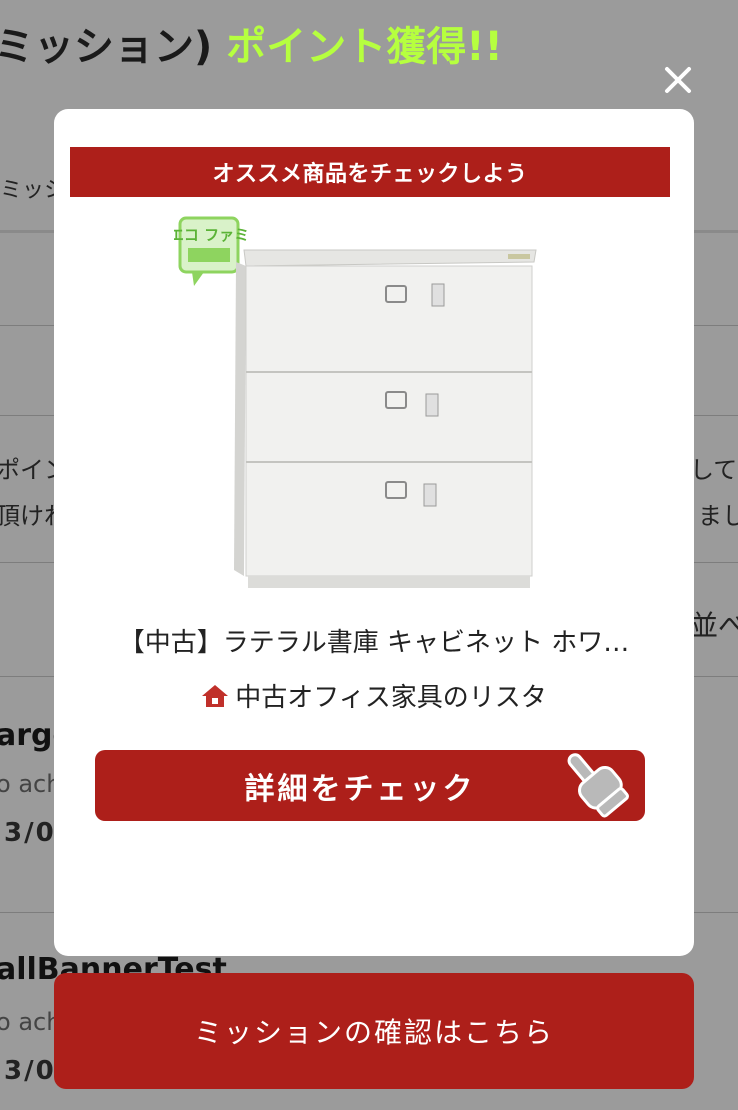 This screenshot has height=1110, width=738. I want to click on check-details-button: 詳細をチェック, so click(370, 785).